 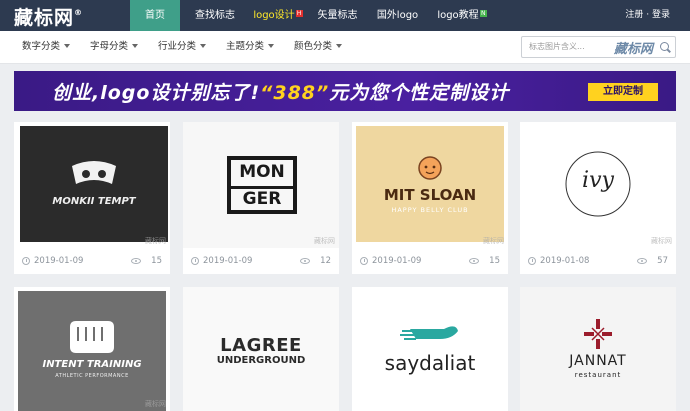 What do you see at coordinates (598, 180) in the screenshot?
I see `logo-wordmark: ivy` at bounding box center [598, 180].